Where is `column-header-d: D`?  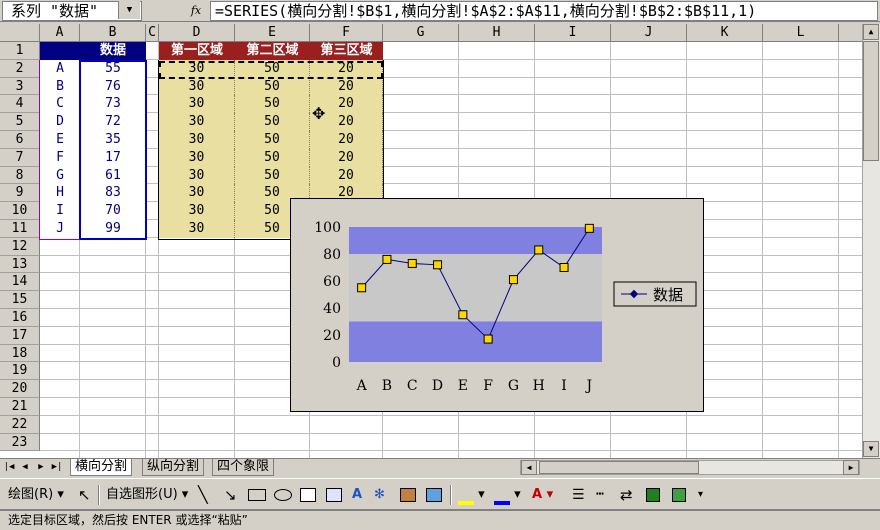
column-header-d: D is located at coordinates (197, 33).